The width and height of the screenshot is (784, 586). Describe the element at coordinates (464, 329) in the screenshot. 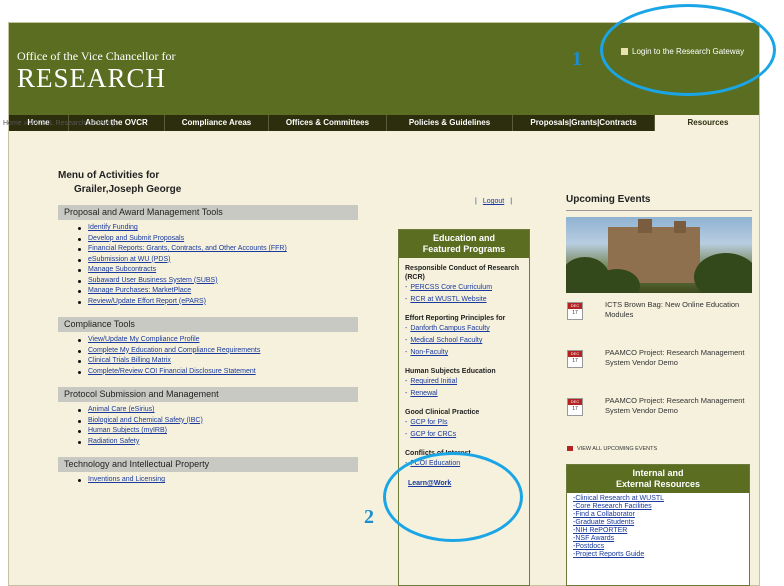

I see `link-danforth: - Danforth Campus Faculty` at that location.